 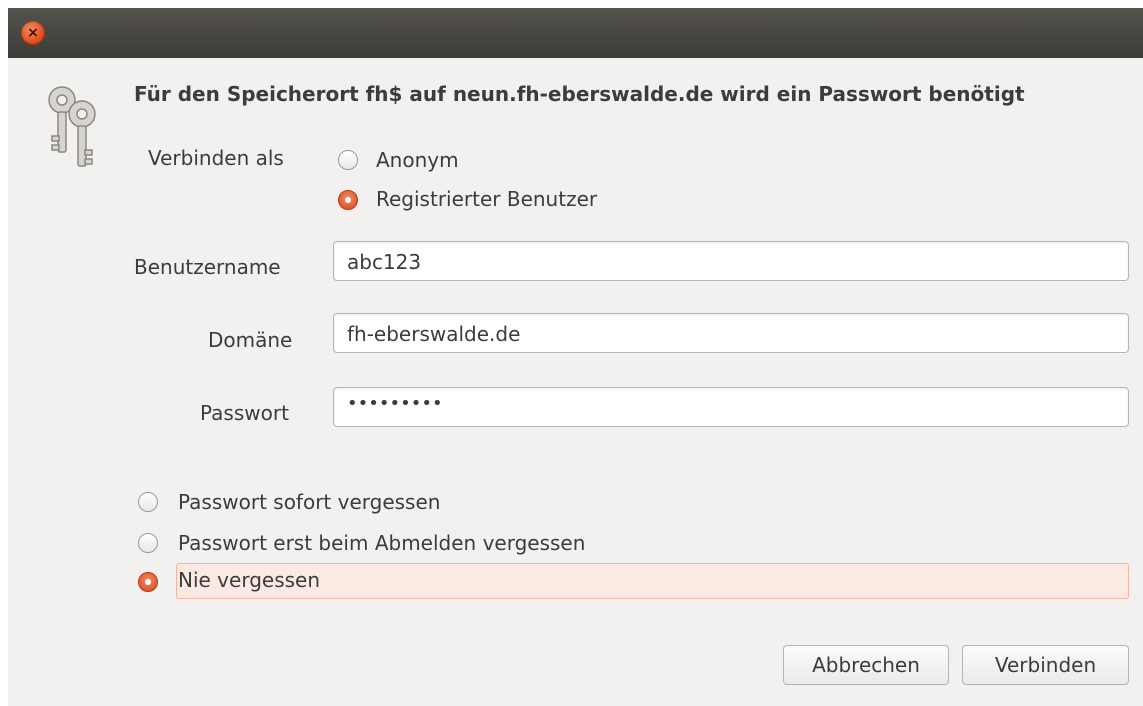 What do you see at coordinates (486, 199) in the screenshot?
I see `radio-registered-user-label: Registrierter Benutzer` at bounding box center [486, 199].